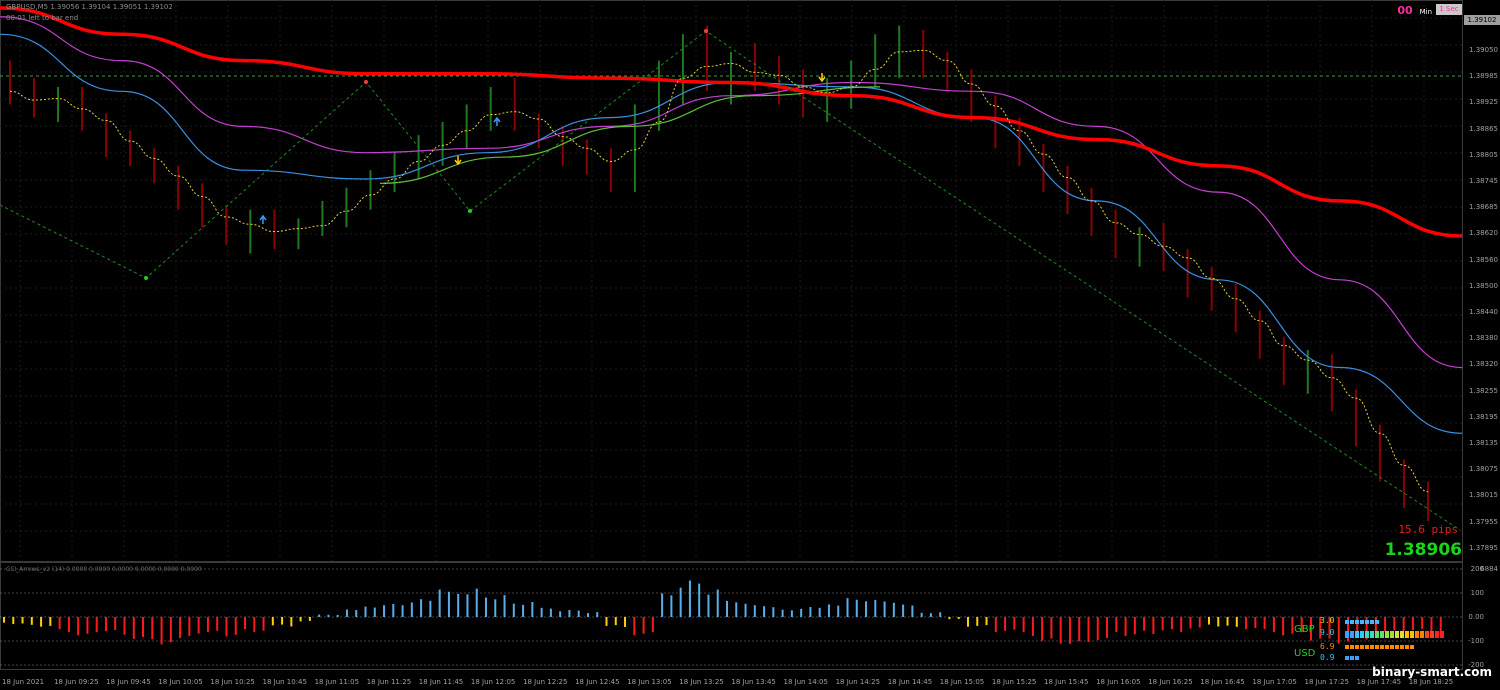 Image resolution: width=1500 pixels, height=690 pixels. What do you see at coordinates (701, 682) in the screenshot?
I see `time-axis-label: 18 Jun 13:25` at bounding box center [701, 682].